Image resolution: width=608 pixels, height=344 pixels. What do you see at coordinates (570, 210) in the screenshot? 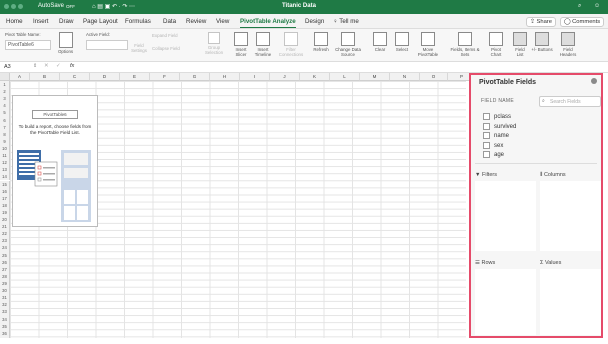
I see `columns-area: ⦀ Columns` at bounding box center [570, 210].